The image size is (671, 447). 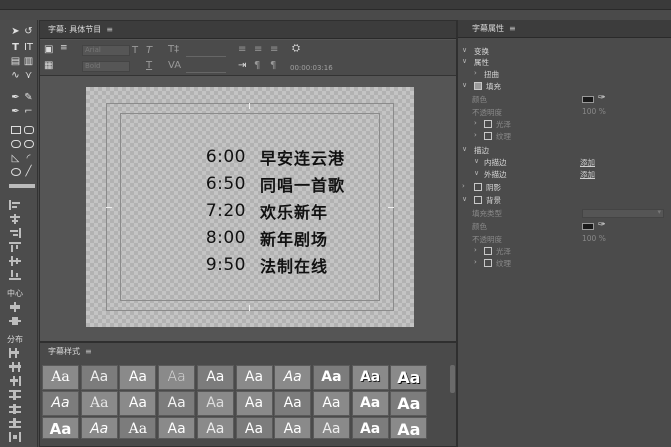 I want to click on text-align-left-icon: ≡, so click(x=242, y=49).